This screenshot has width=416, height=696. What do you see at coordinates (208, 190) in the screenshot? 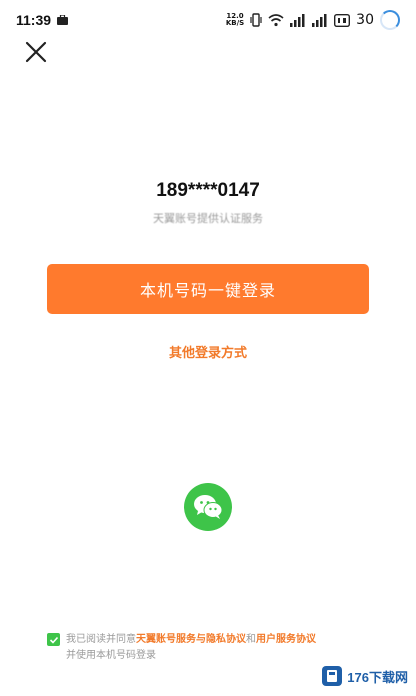
I see `masked-phone-number: 189****0147` at bounding box center [208, 190].